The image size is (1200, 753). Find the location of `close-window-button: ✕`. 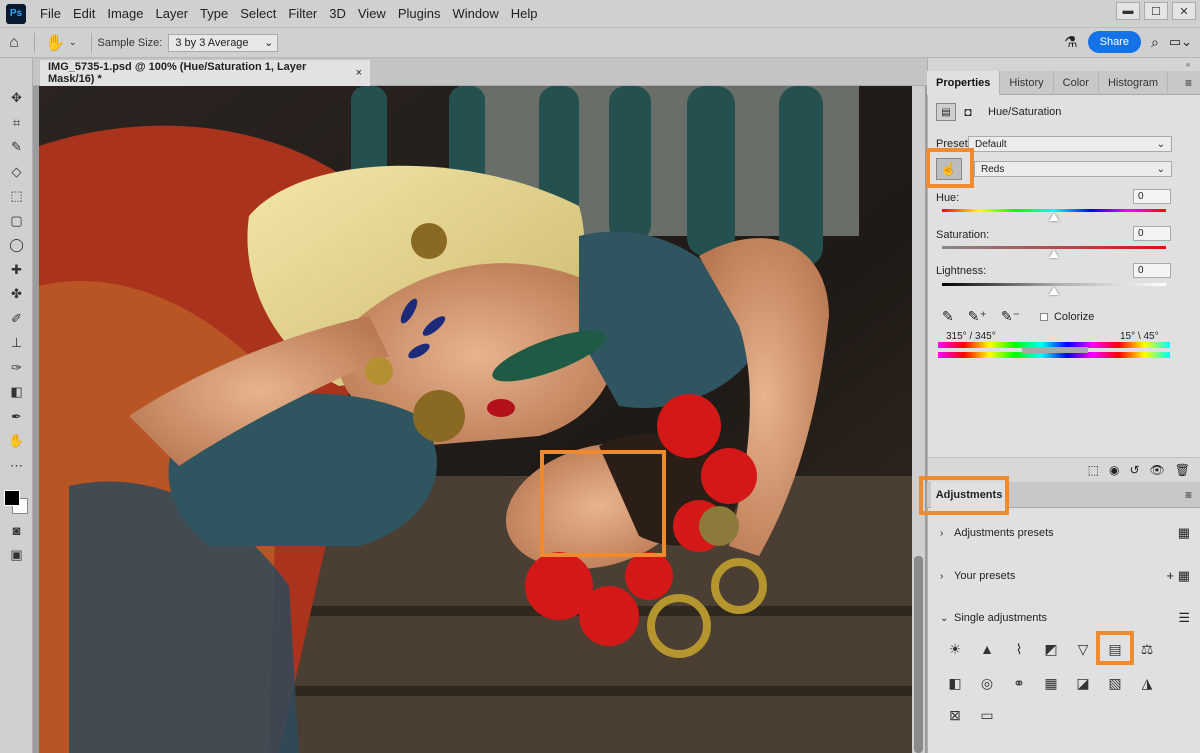

close-window-button: ✕ is located at coordinates (1184, 11).